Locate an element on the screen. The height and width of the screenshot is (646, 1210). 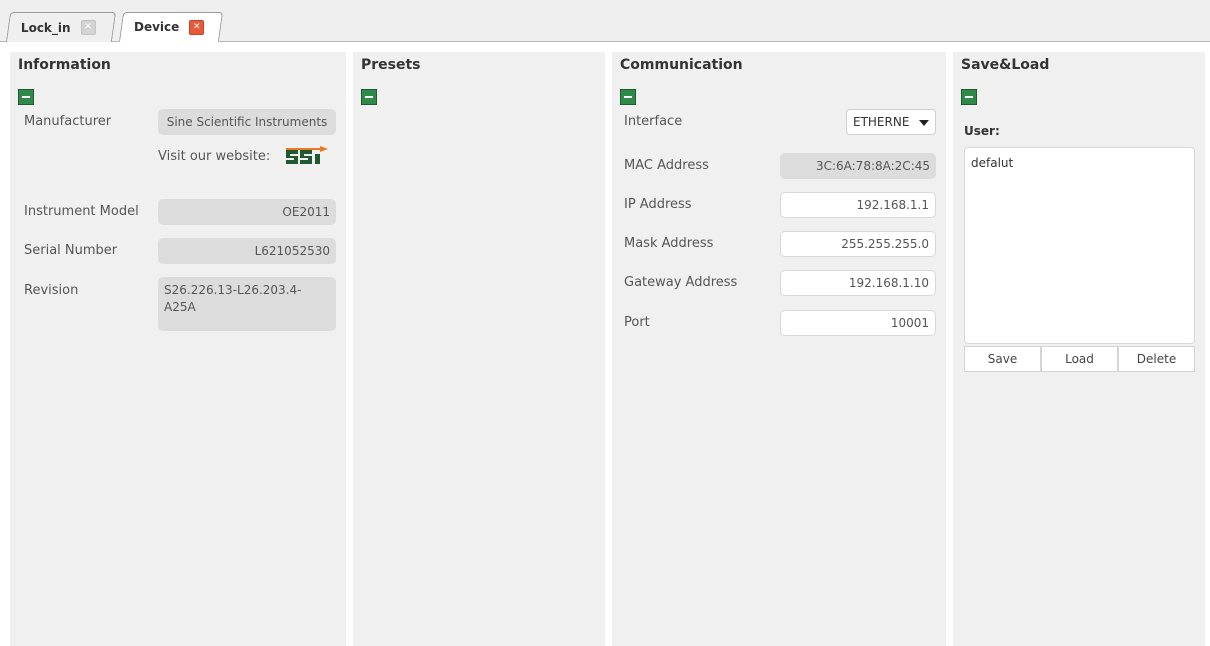
interface-select-value: ETHERNE is located at coordinates (881, 122).